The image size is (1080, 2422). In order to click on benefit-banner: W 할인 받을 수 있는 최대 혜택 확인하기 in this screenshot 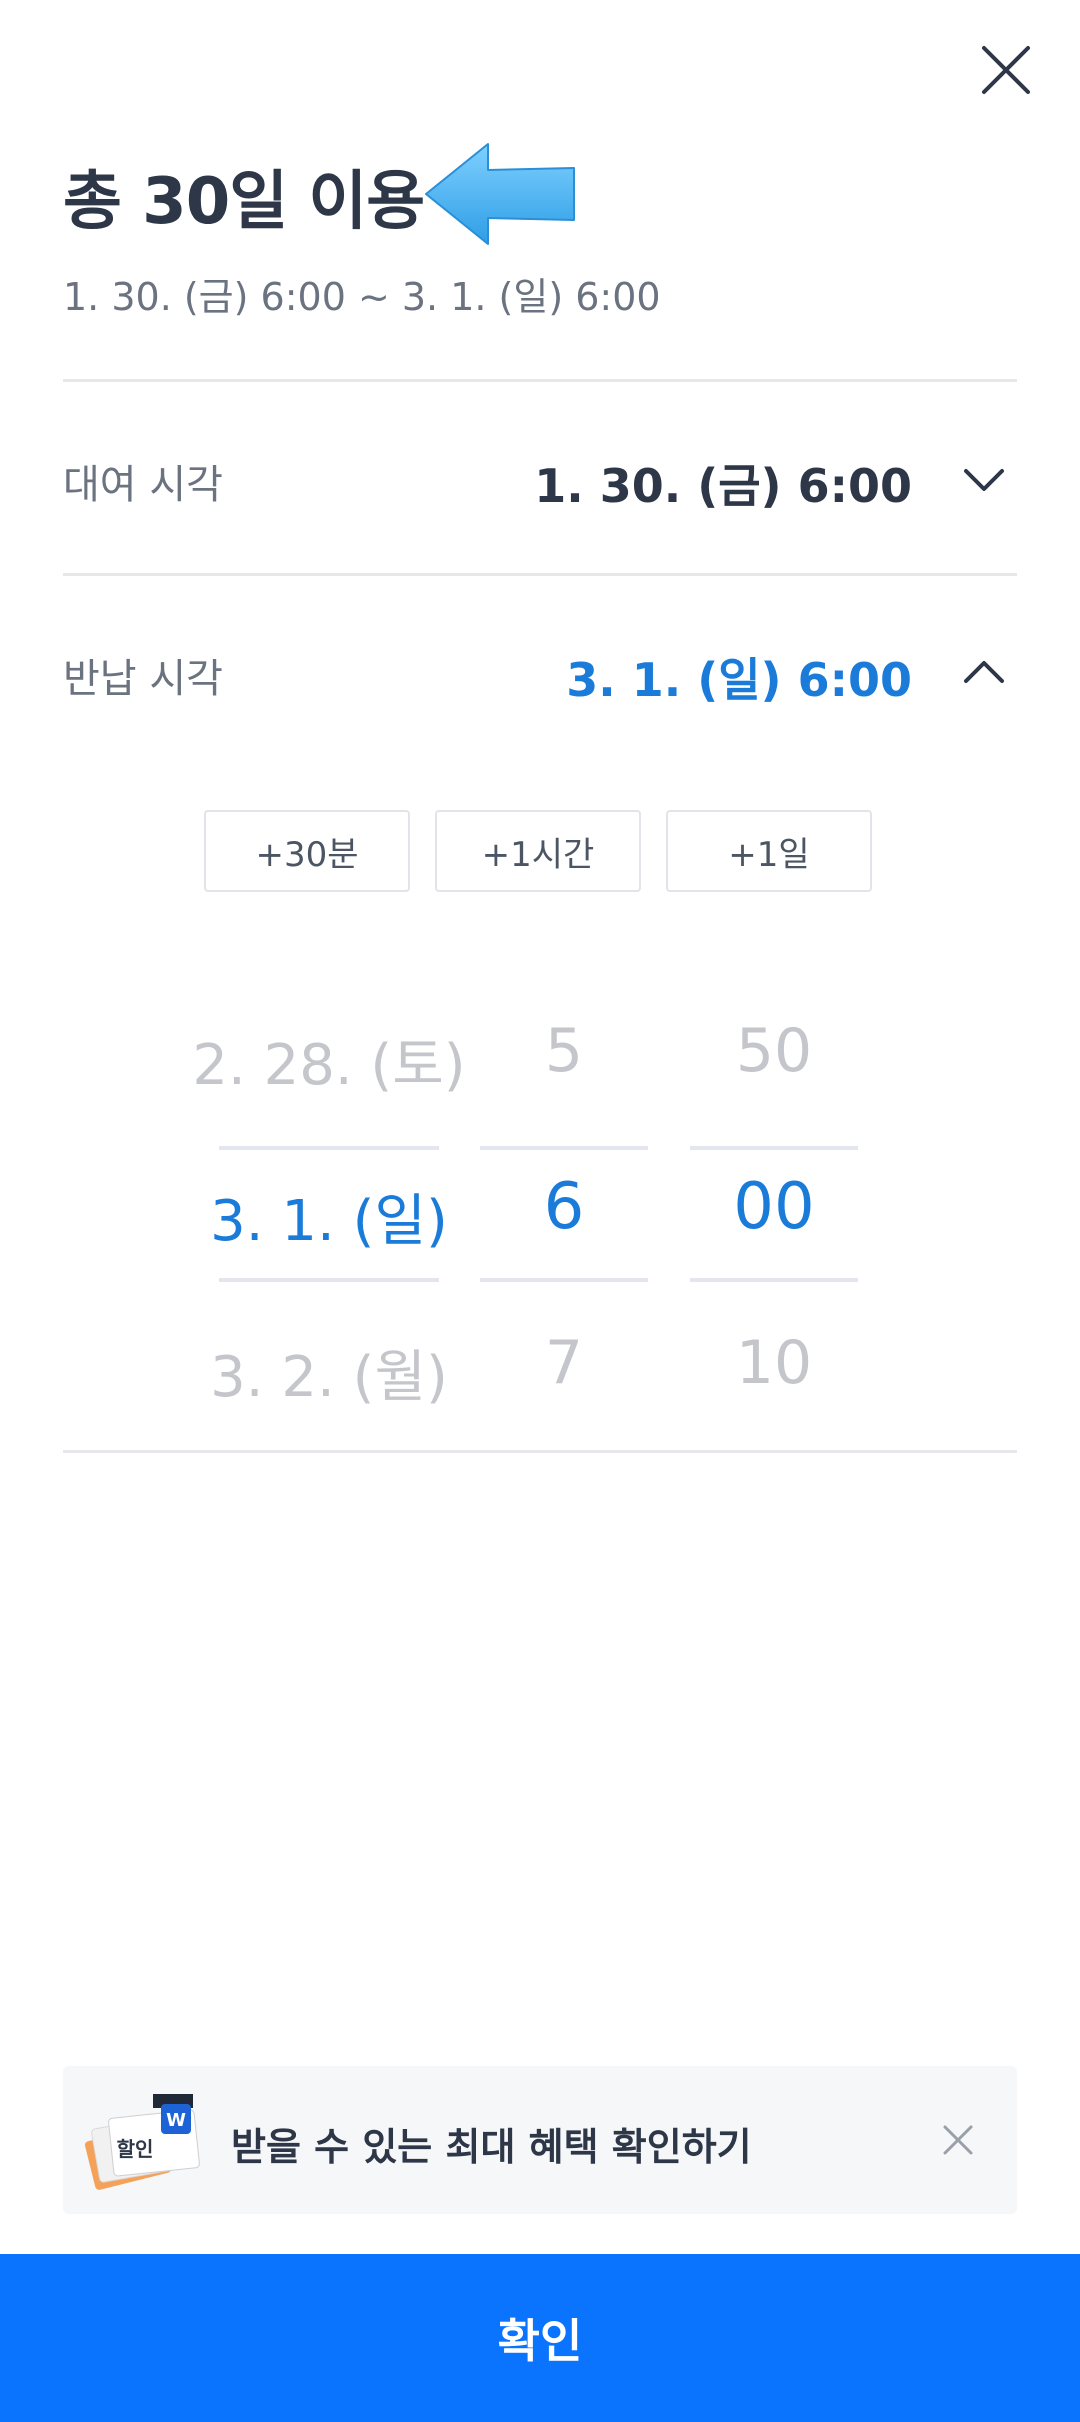, I will do `click(540, 2140)`.